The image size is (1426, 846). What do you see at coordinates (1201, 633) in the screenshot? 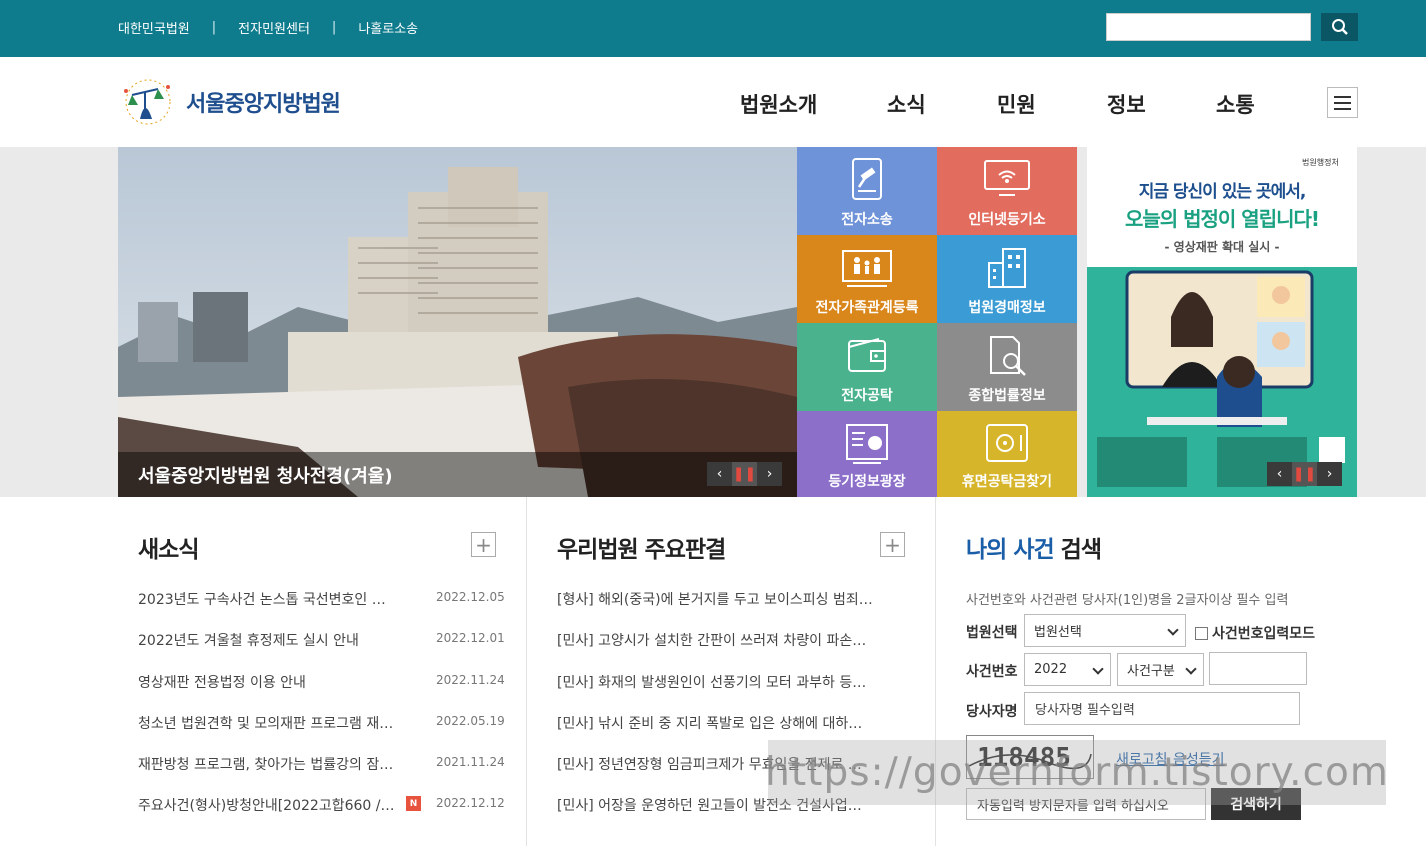
I see `checkbox` at bounding box center [1201, 633].